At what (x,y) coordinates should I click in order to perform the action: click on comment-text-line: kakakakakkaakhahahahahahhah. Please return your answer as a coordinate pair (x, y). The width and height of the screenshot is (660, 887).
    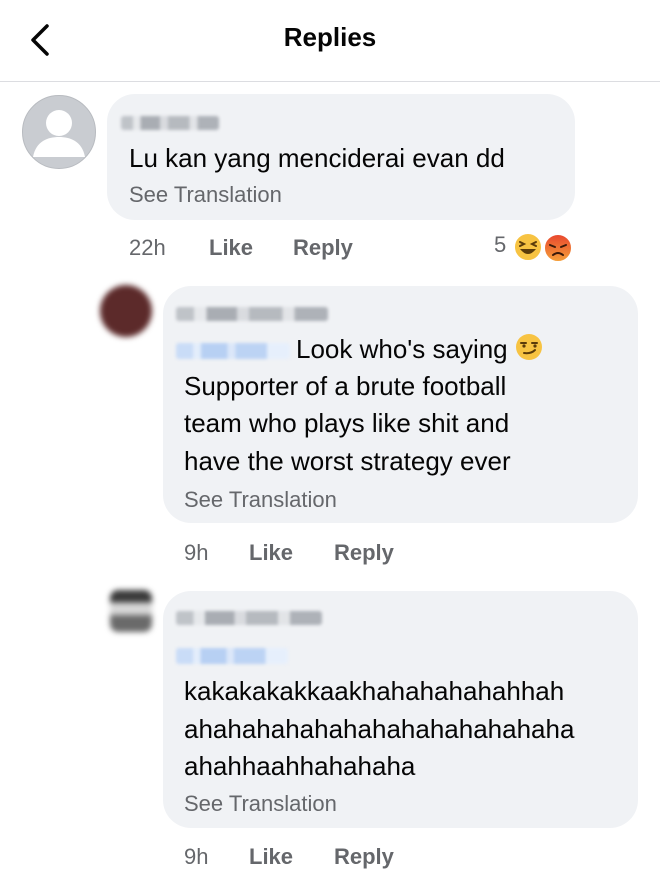
    Looking at the image, I should click on (374, 691).